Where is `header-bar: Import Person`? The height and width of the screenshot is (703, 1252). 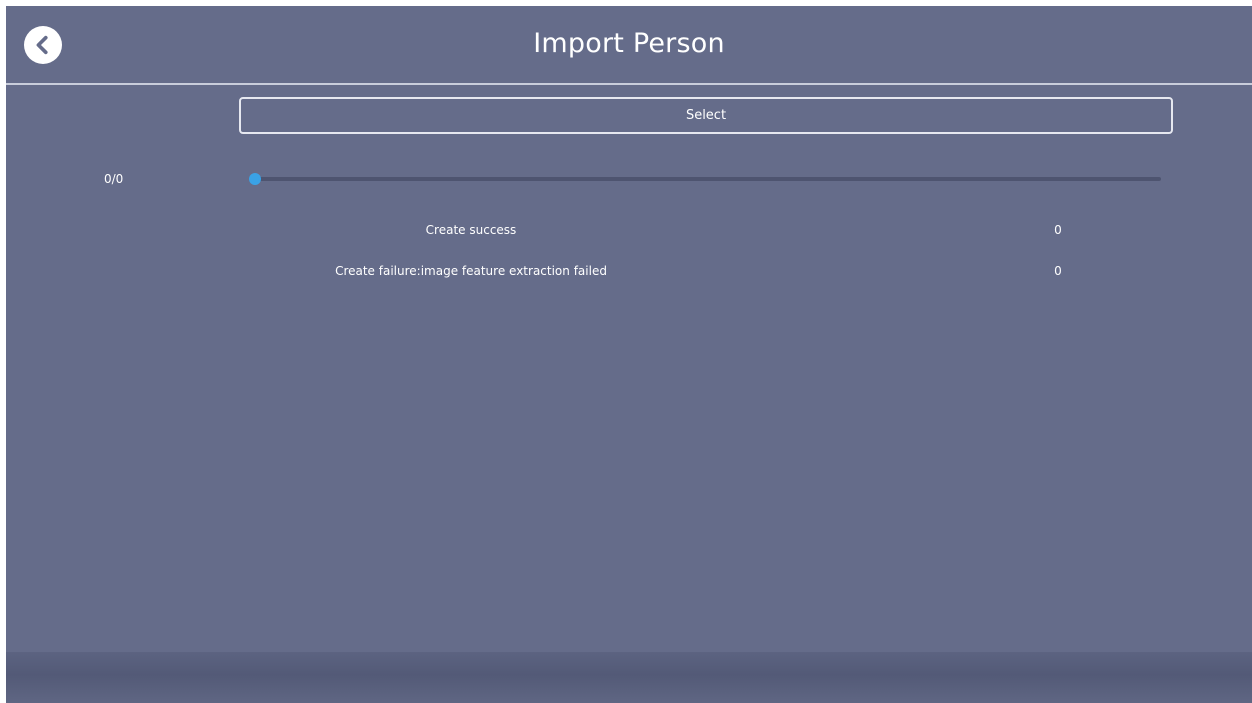 header-bar: Import Person is located at coordinates (629, 44).